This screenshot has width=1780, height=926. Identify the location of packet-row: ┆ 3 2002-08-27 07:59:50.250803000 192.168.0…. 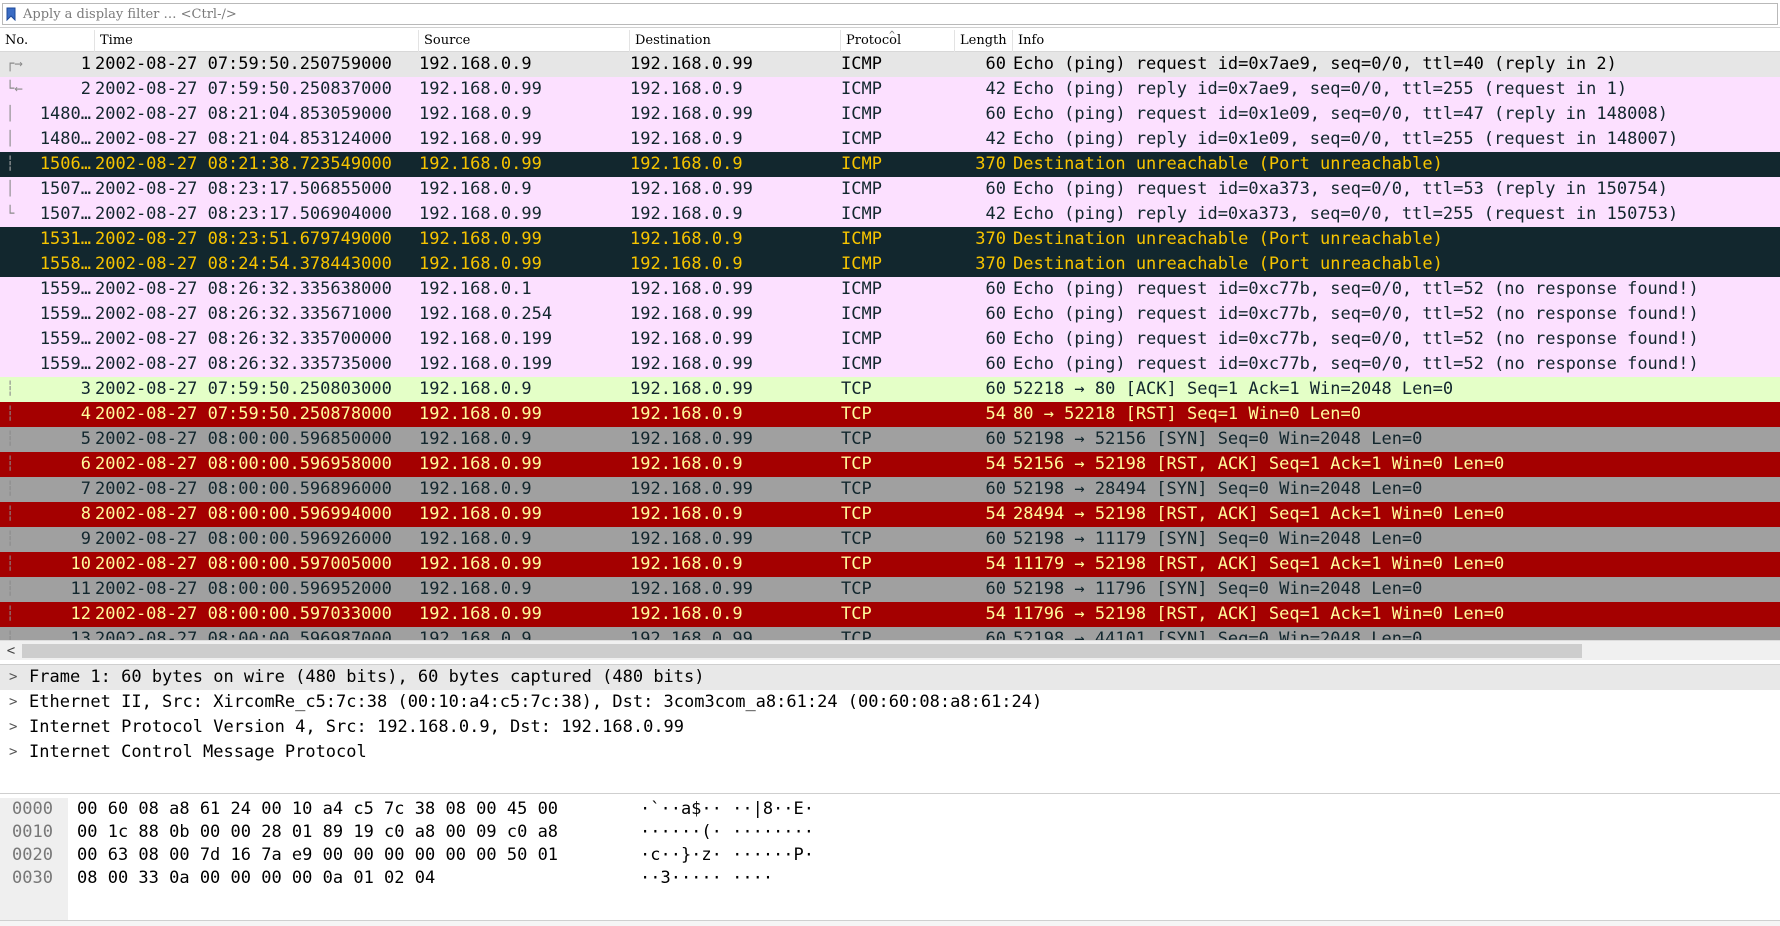
(890, 389).